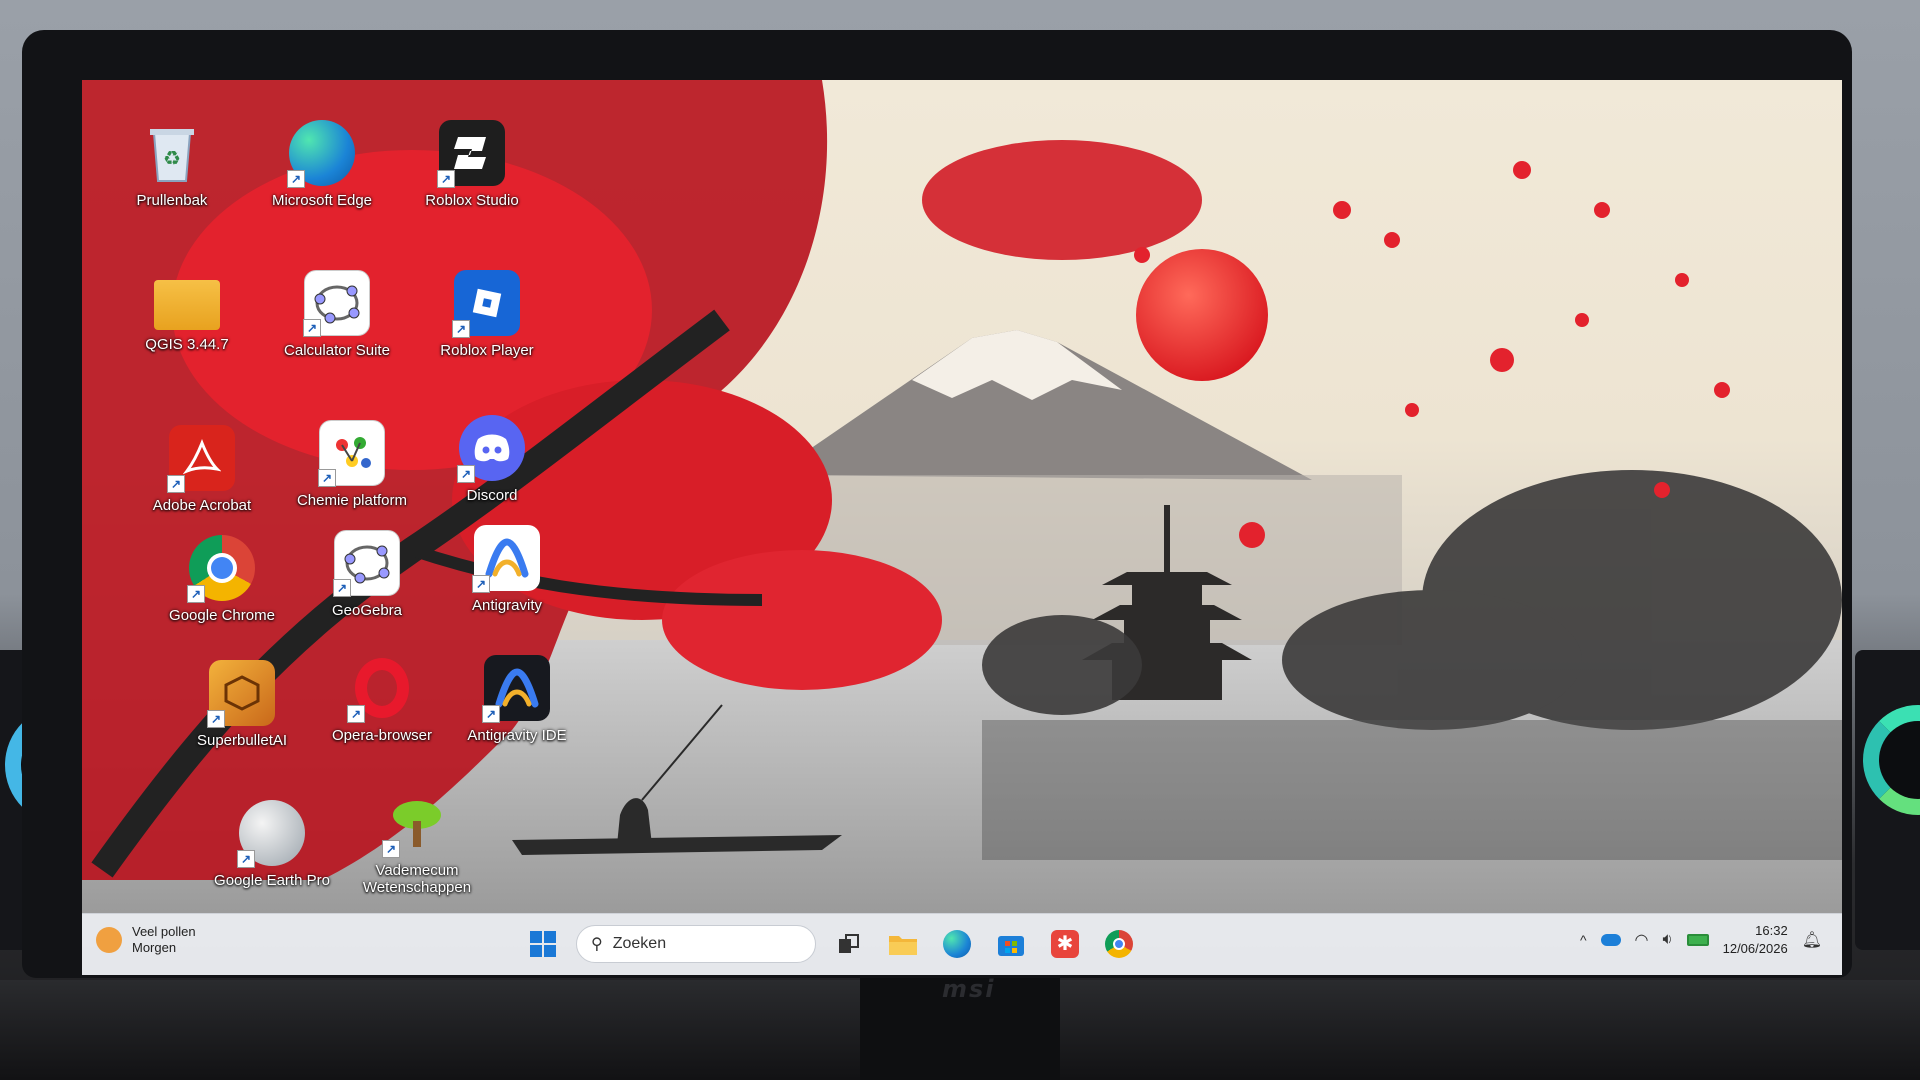 The width and height of the screenshot is (1920, 1080). I want to click on desktop-icon-google-chrome: ↗ Google Chrome, so click(222, 579).